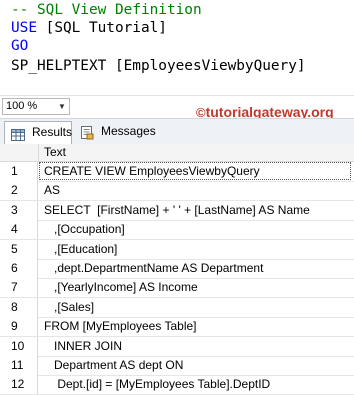 This screenshot has width=354, height=395. I want to click on grid-header-corner, so click(19, 152).